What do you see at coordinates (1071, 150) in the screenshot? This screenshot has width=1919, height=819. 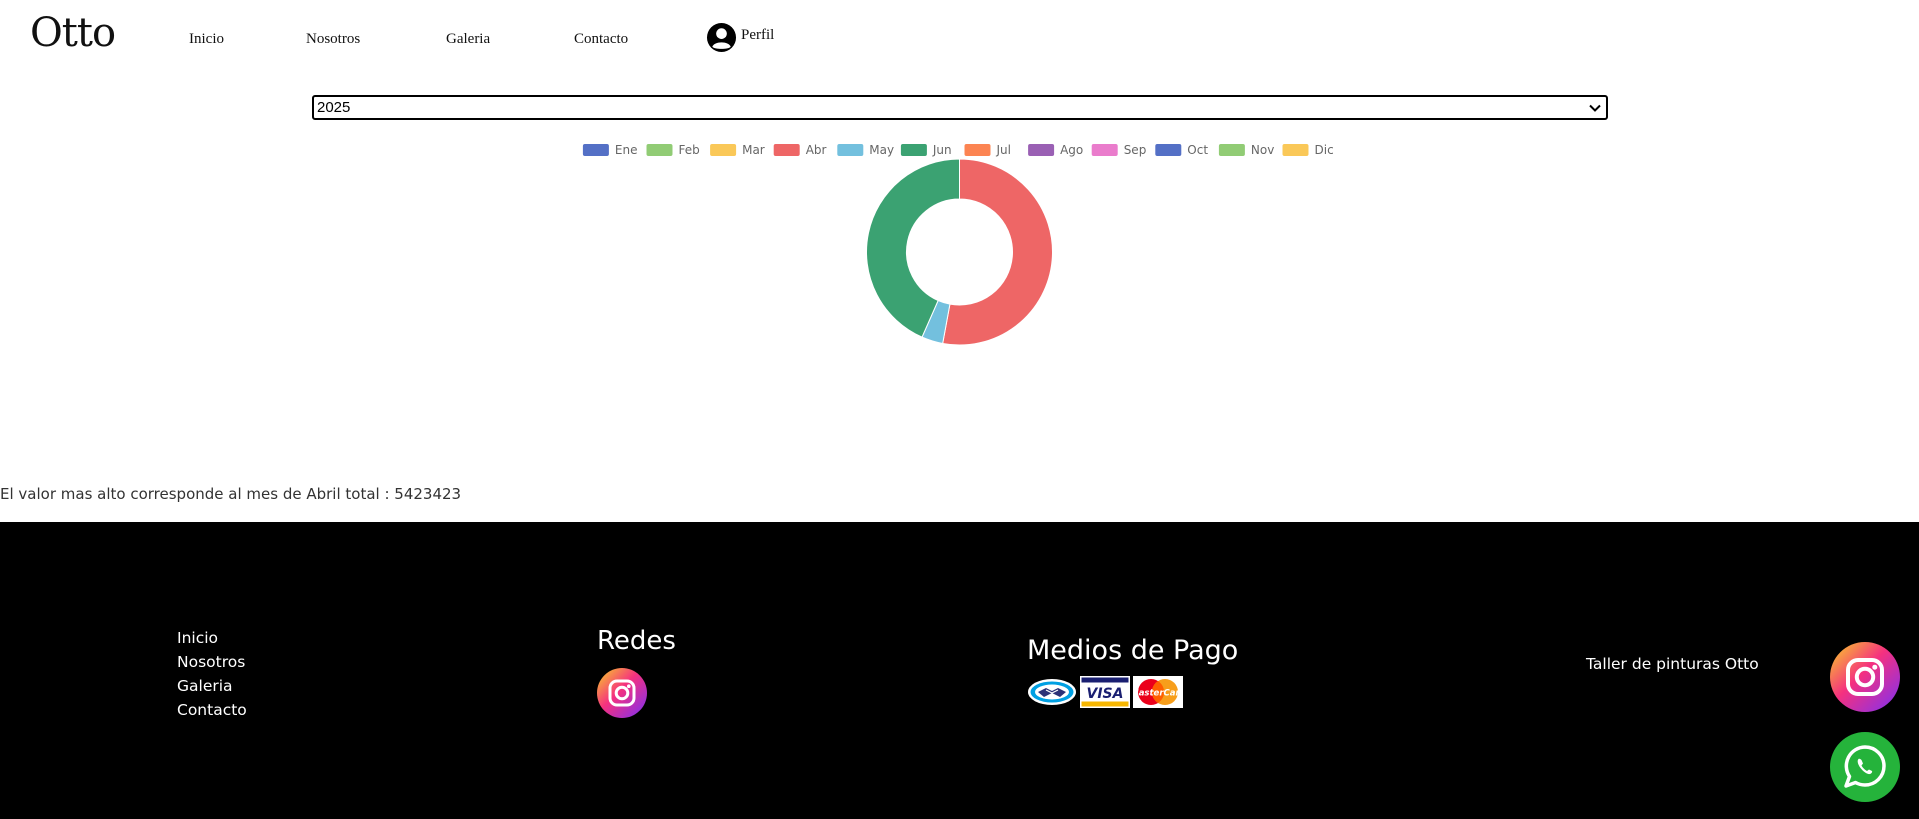 I see `legend-label: Ago` at bounding box center [1071, 150].